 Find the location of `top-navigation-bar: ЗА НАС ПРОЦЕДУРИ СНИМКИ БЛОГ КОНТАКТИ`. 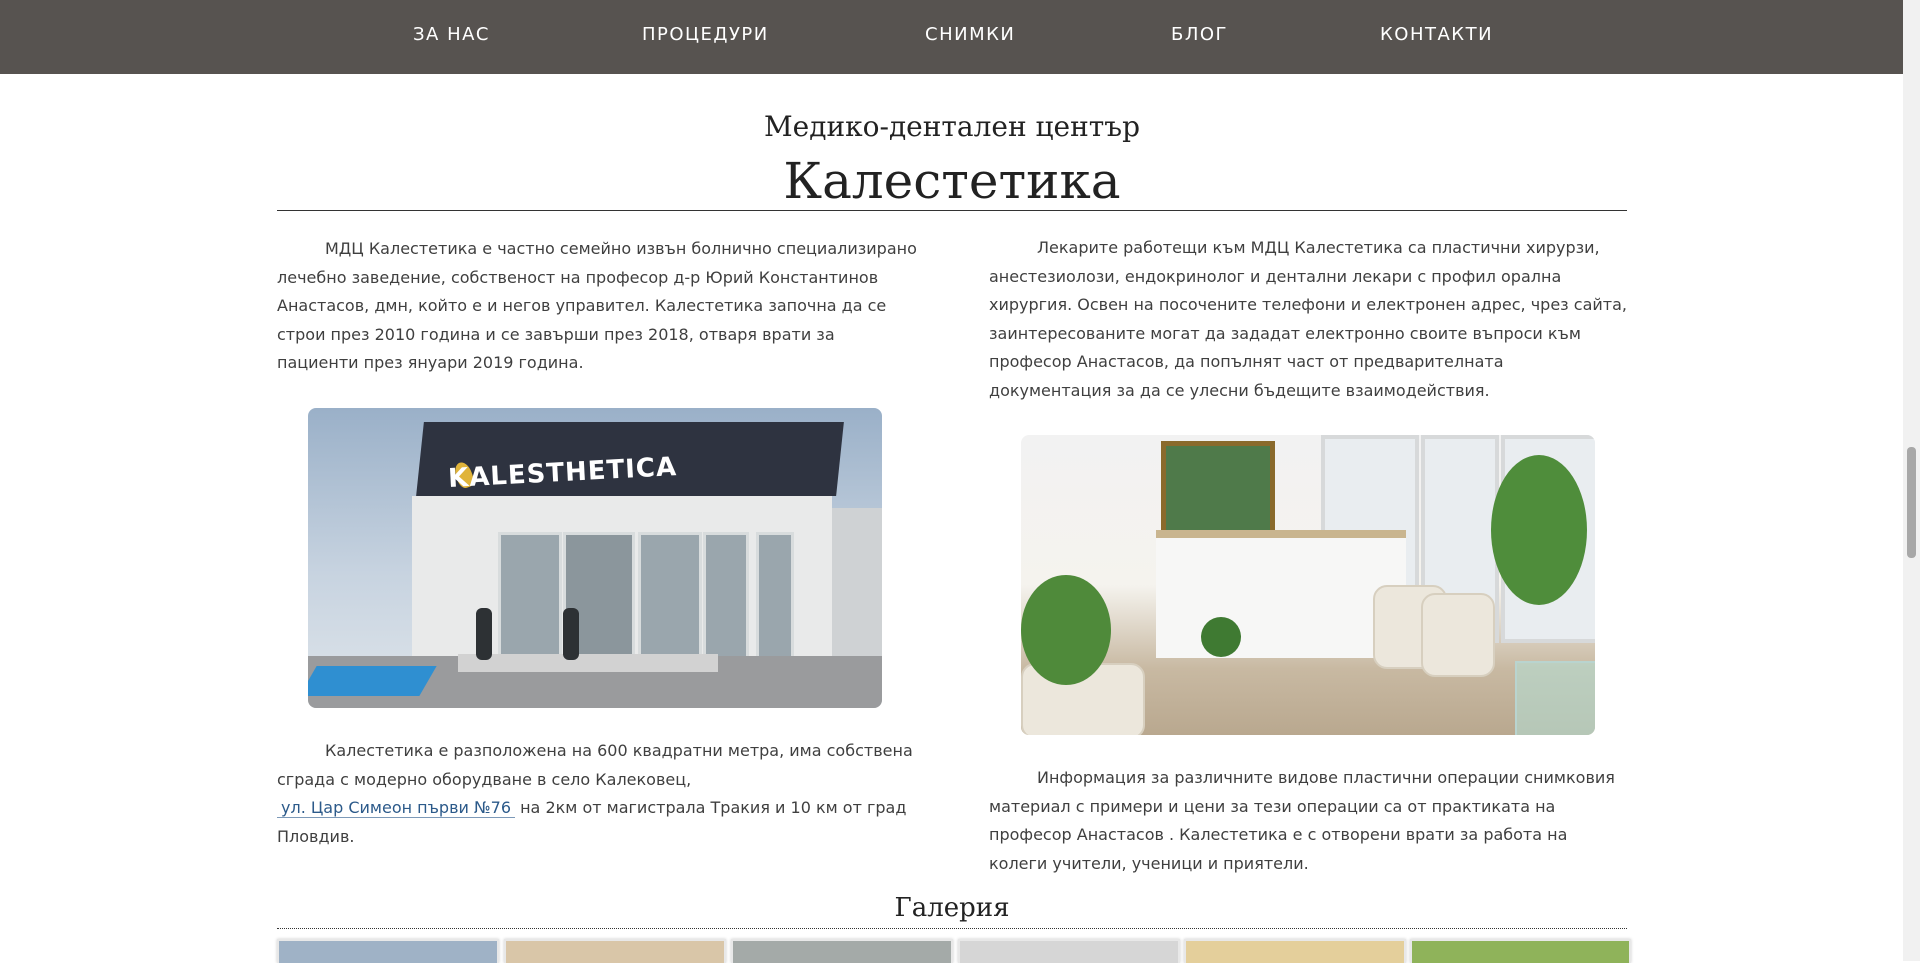

top-navigation-bar: ЗА НАС ПРОЦЕДУРИ СНИМКИ БЛОГ КОНТАКТИ is located at coordinates (951, 37).